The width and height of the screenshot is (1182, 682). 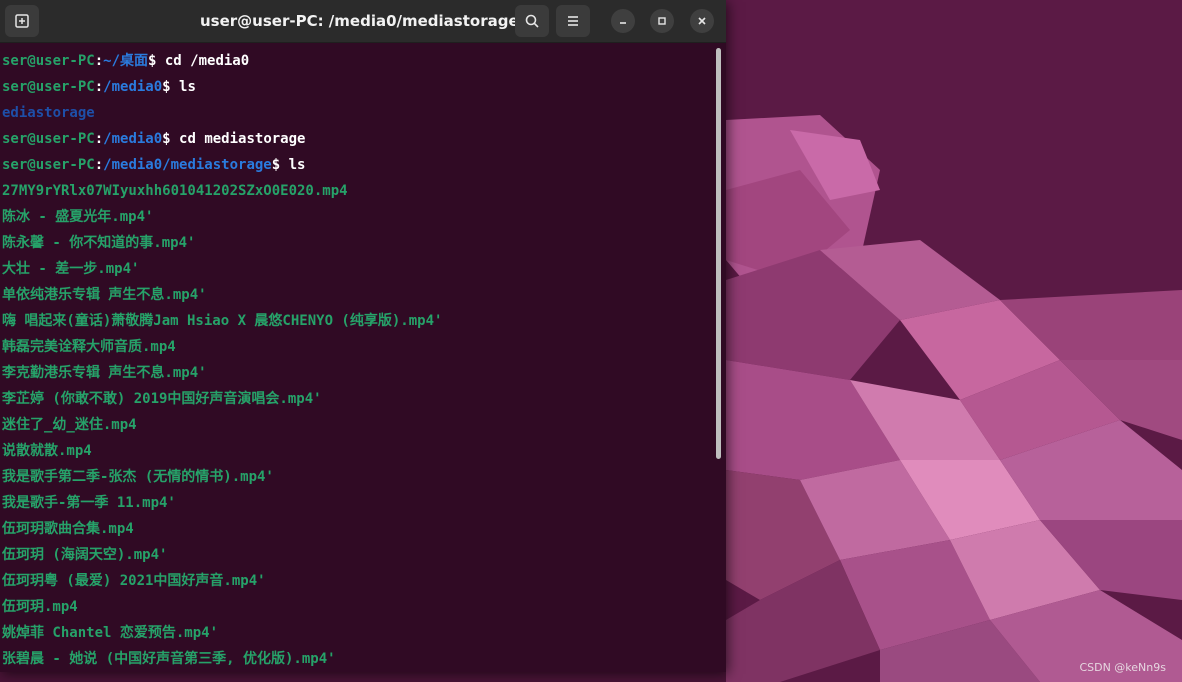 I want to click on minimize-button, so click(x=623, y=21).